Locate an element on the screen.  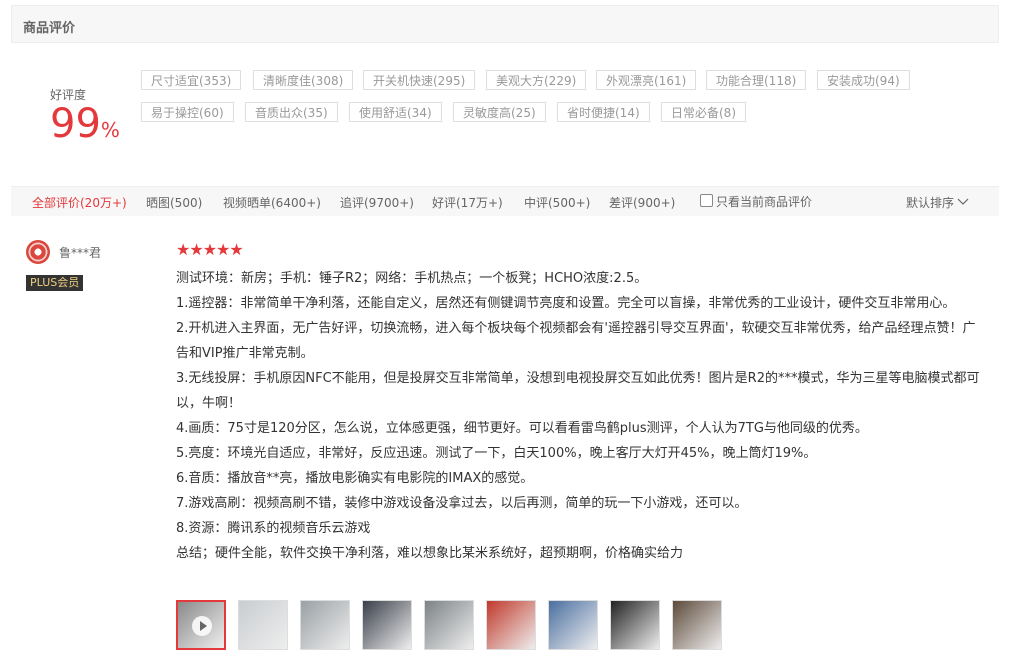
filter-neutral: 中评(500+) is located at coordinates (557, 202).